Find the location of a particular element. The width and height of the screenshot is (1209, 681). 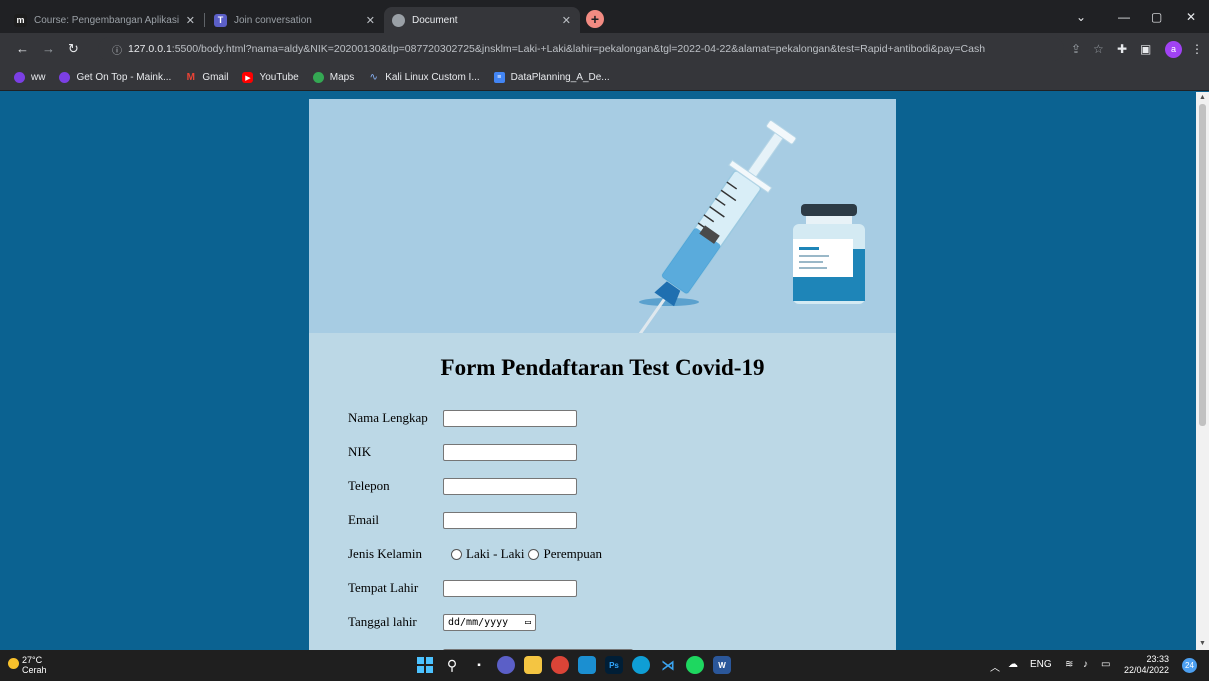

bookmark-label: YouTube is located at coordinates (279, 77).